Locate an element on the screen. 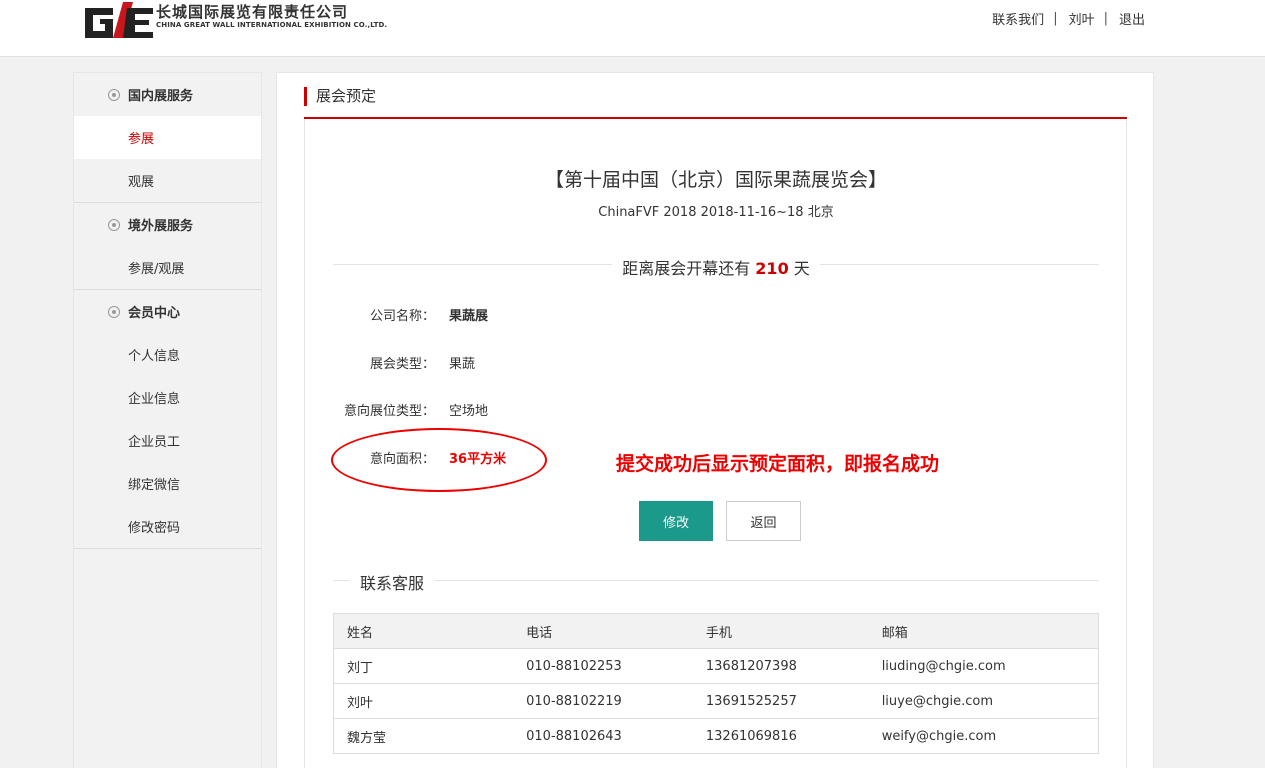 This screenshot has height=768, width=1265. table-cell: 13681207398 is located at coordinates (780, 666).